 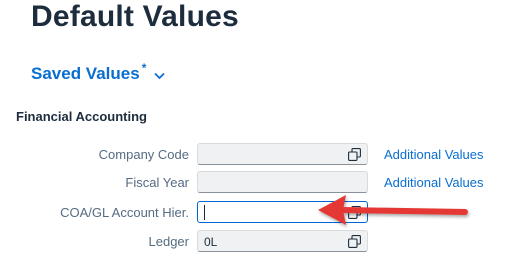 What do you see at coordinates (143, 154) in the screenshot?
I see `company-code-label: Company Code` at bounding box center [143, 154].